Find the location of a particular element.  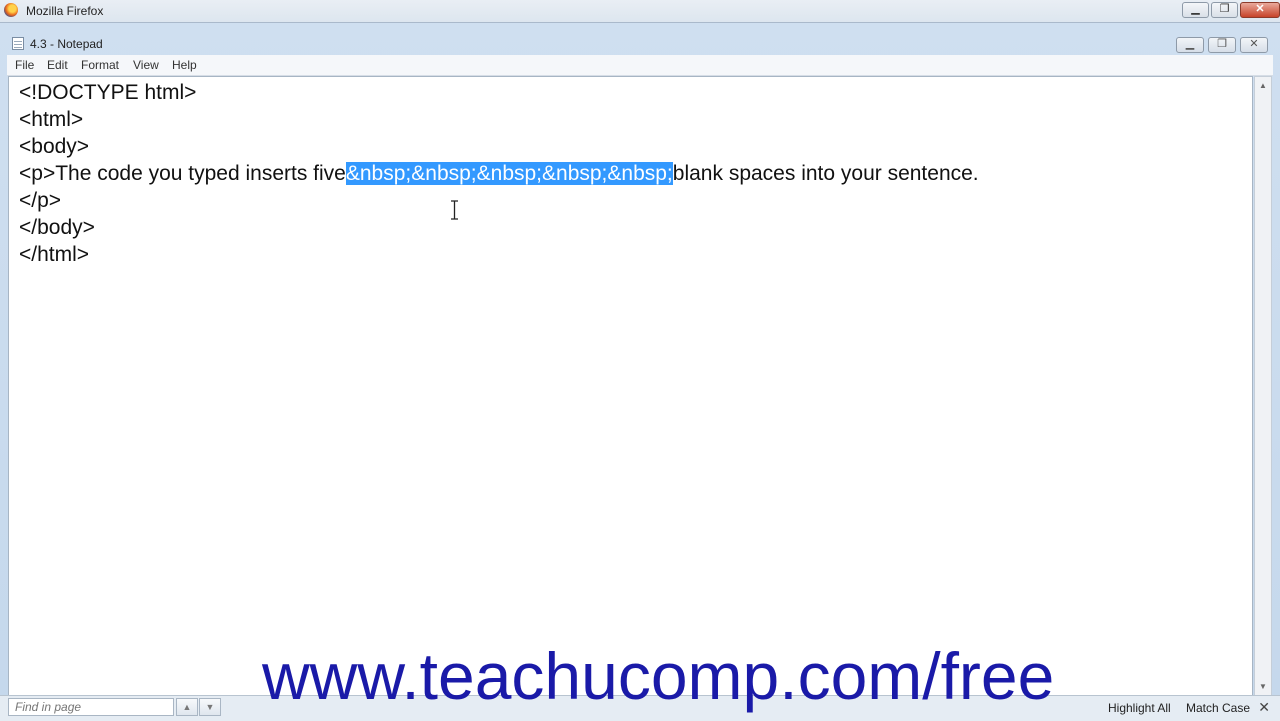

notepad-menubar: File Edit Format View Help is located at coordinates (640, 65).